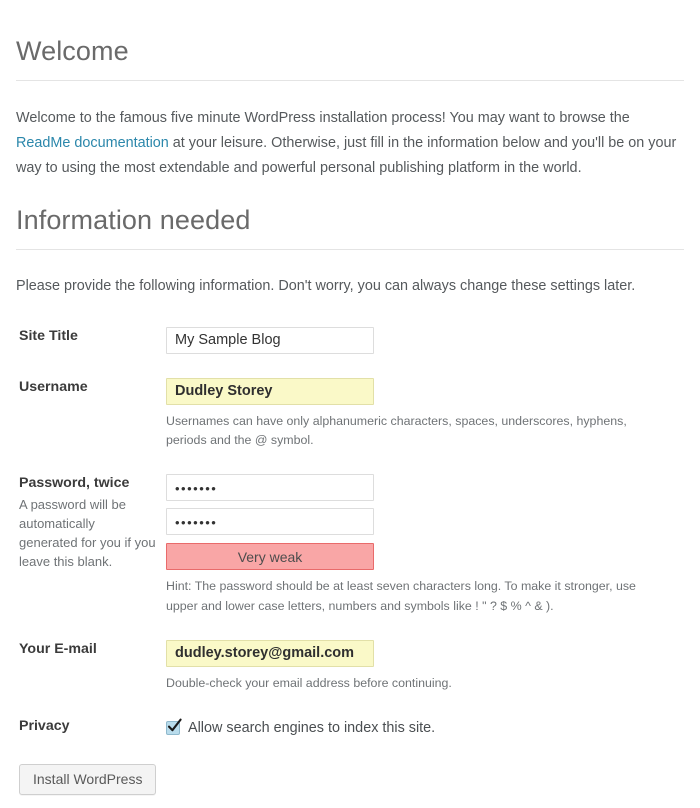 The image size is (700, 808). What do you see at coordinates (174, 727) in the screenshot?
I see `checkbox-checked-icon` at bounding box center [174, 727].